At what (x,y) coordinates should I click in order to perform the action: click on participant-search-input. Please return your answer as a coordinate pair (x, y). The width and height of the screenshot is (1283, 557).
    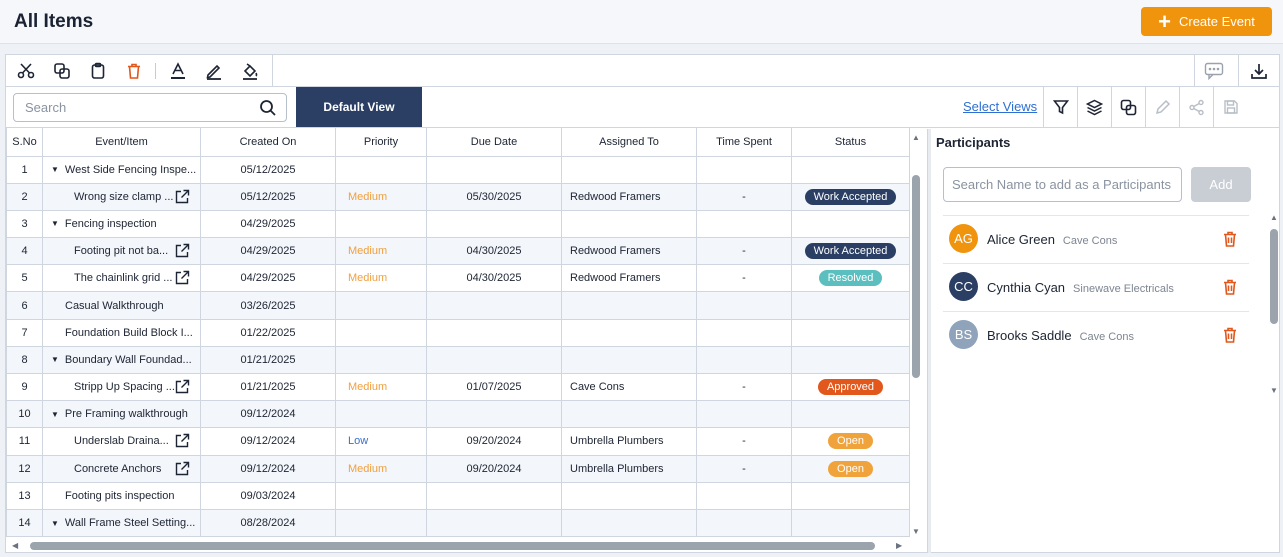
    Looking at the image, I should click on (1062, 184).